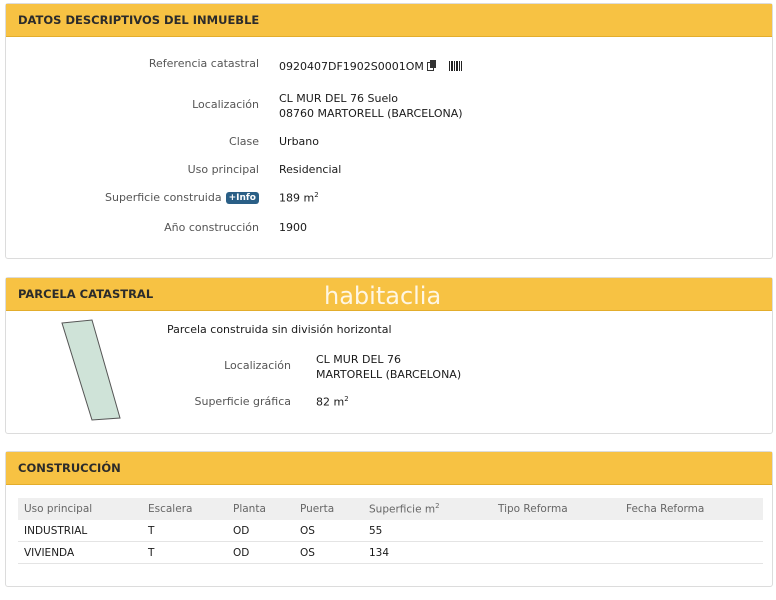  Describe the element at coordinates (80, 531) in the screenshot. I see `cell-uso: INDUSTRIAL` at that location.